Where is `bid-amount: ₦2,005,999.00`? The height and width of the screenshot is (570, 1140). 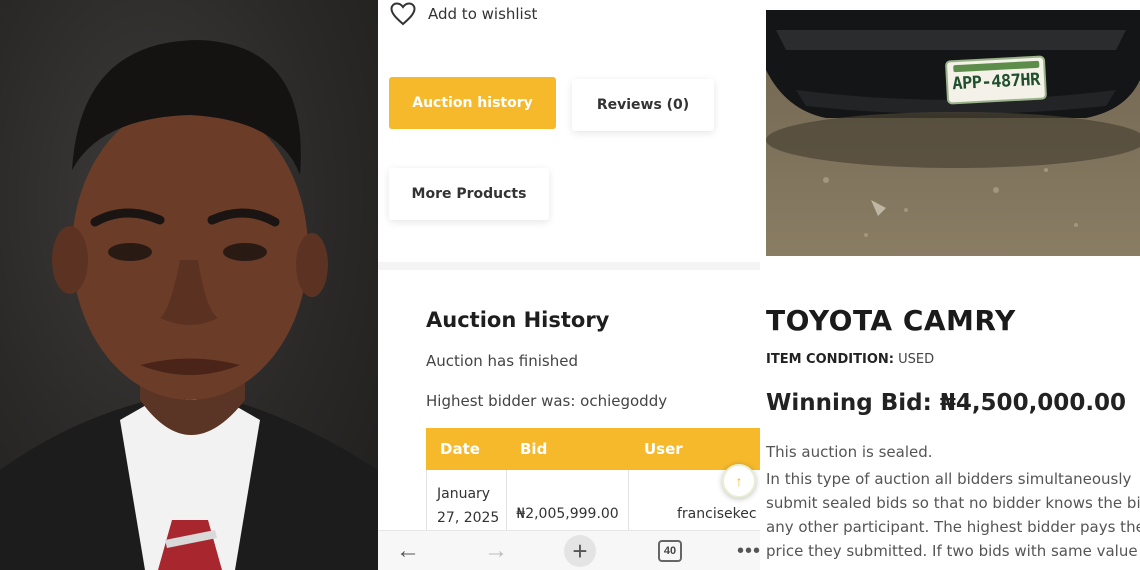
bid-amount: ₦2,005,999.00 is located at coordinates (568, 502).